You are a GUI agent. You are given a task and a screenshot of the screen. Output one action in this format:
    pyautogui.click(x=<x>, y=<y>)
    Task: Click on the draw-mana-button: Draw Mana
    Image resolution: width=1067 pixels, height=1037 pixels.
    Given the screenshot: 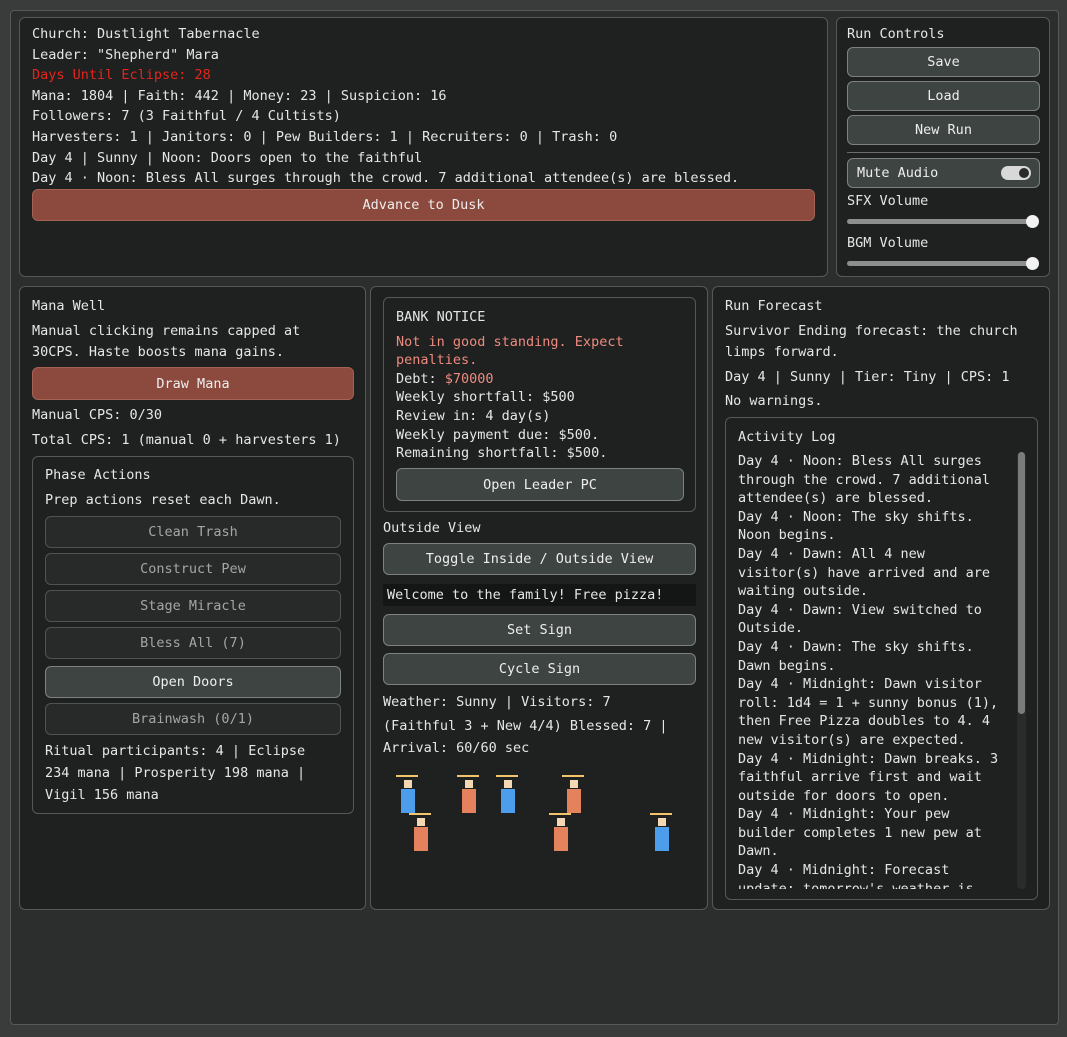 What is the action you would take?
    pyautogui.click(x=193, y=383)
    